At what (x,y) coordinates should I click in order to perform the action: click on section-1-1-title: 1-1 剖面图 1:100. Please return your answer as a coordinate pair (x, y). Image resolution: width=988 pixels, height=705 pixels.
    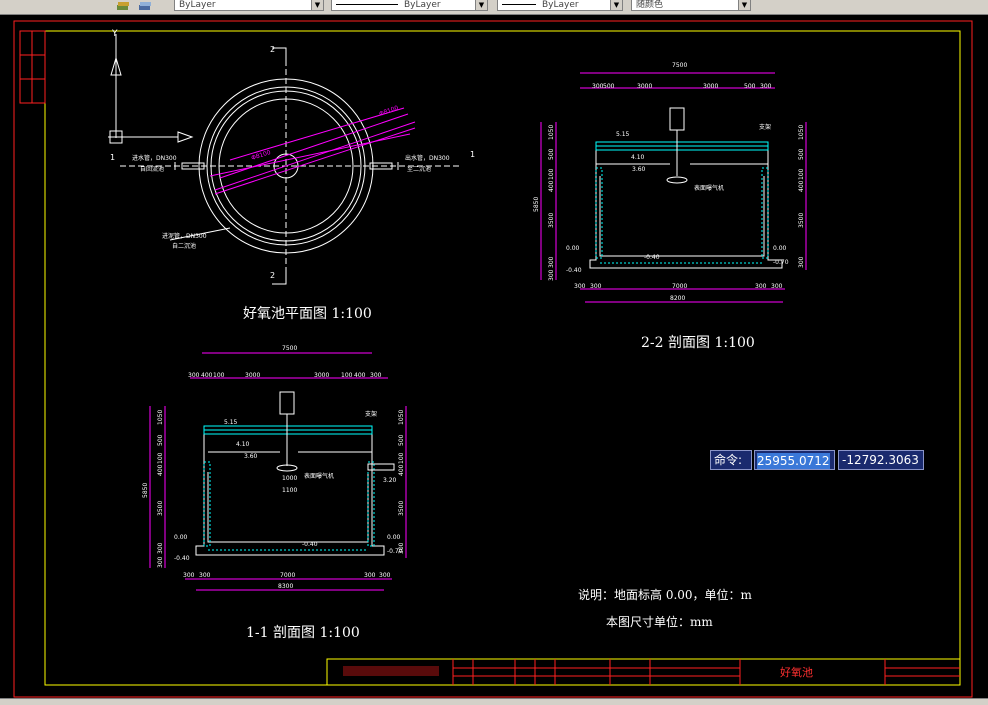
    Looking at the image, I should click on (303, 633).